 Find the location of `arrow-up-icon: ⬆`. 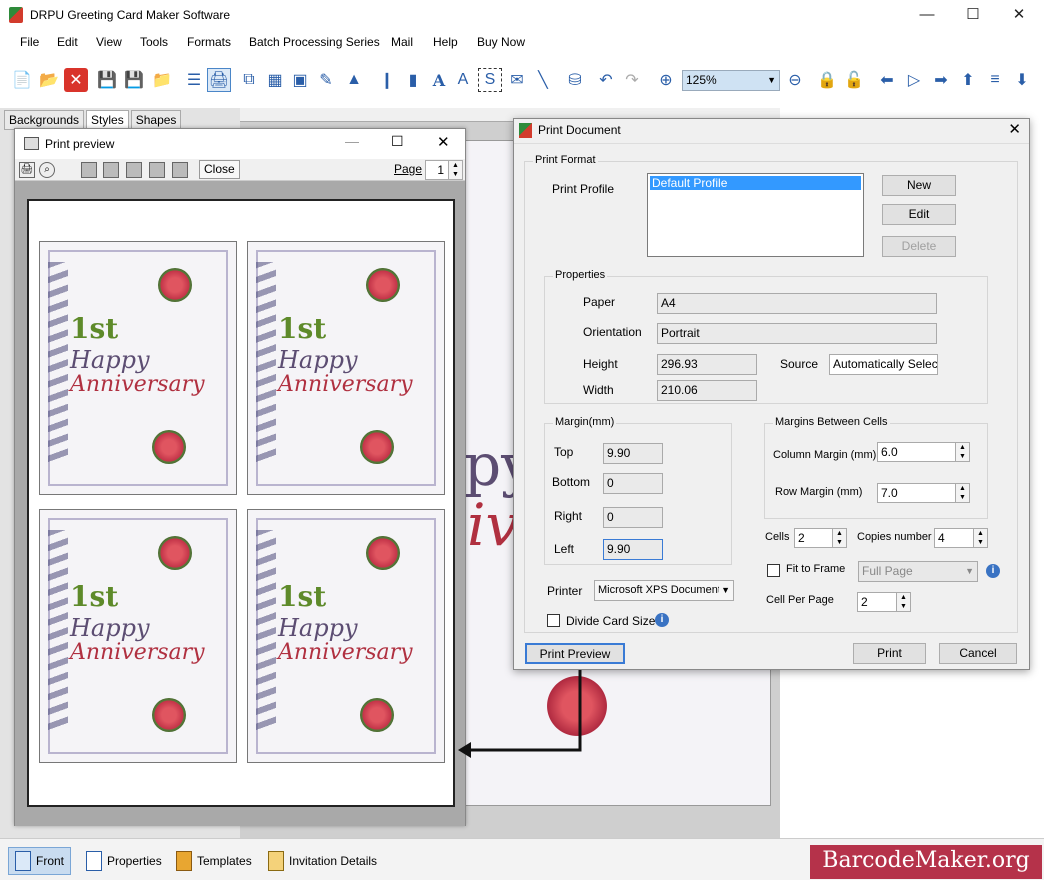

arrow-up-icon: ⬆ is located at coordinates (968, 80).